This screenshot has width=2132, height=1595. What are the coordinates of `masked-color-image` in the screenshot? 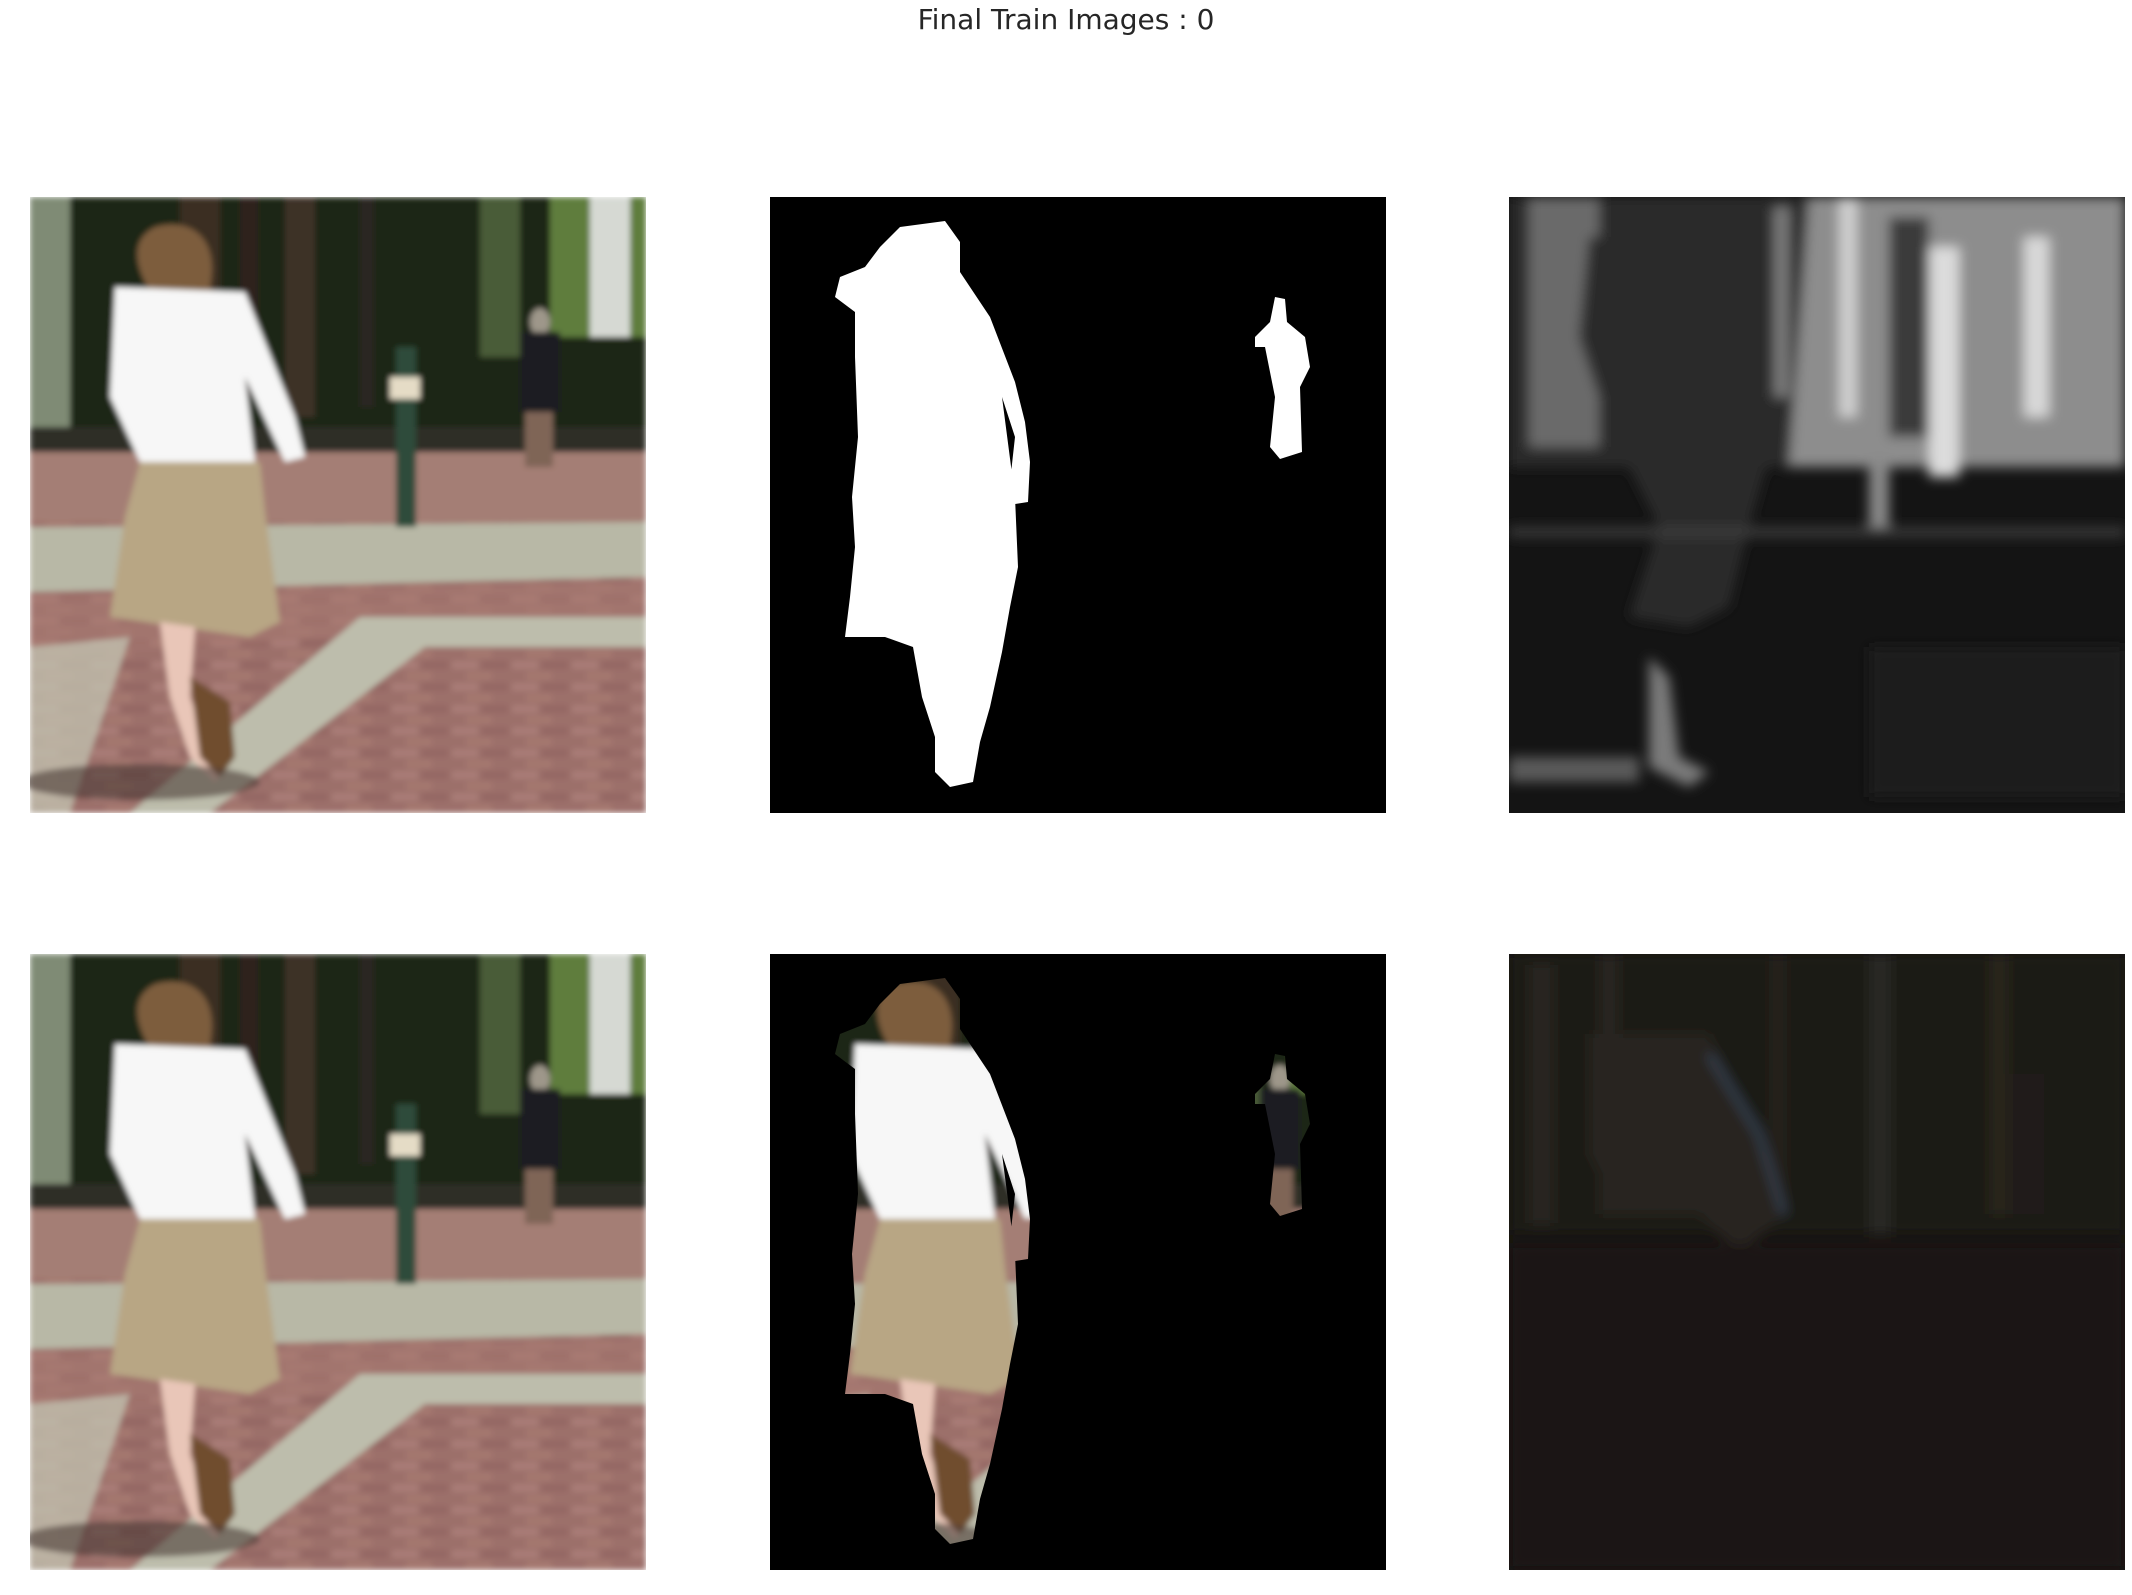 It's located at (1078, 1262).